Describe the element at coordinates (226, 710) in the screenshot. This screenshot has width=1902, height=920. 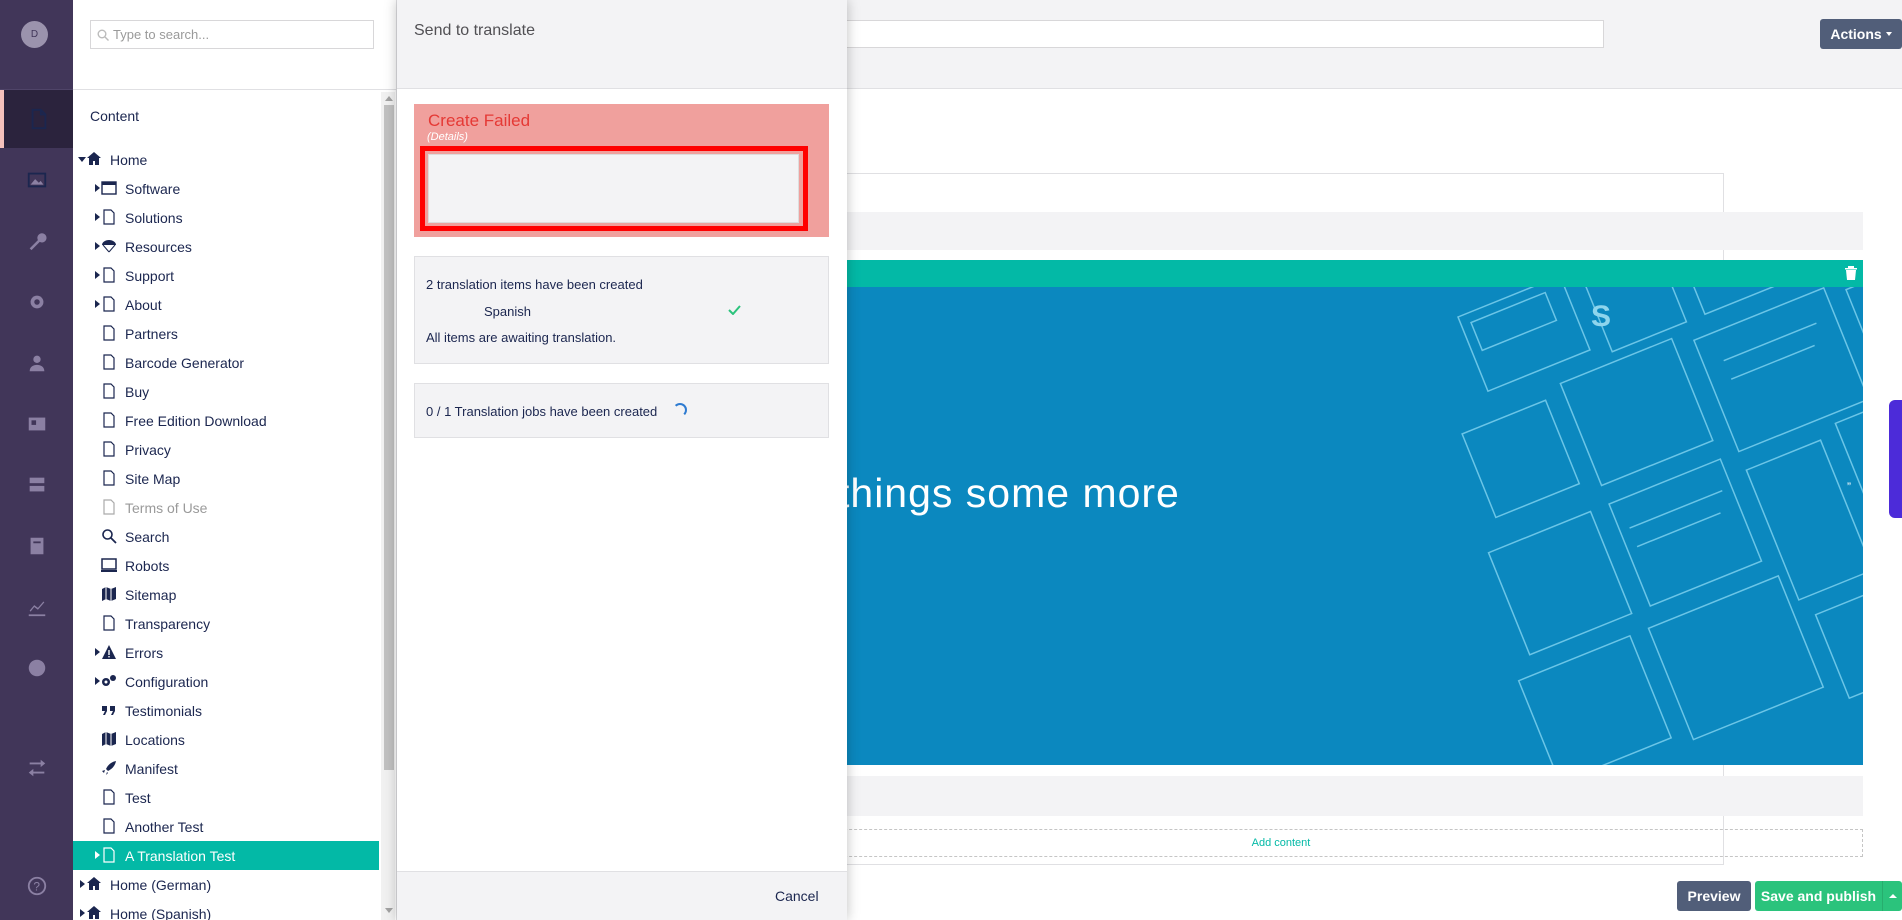
I see `tree-item: Testimonials` at that location.